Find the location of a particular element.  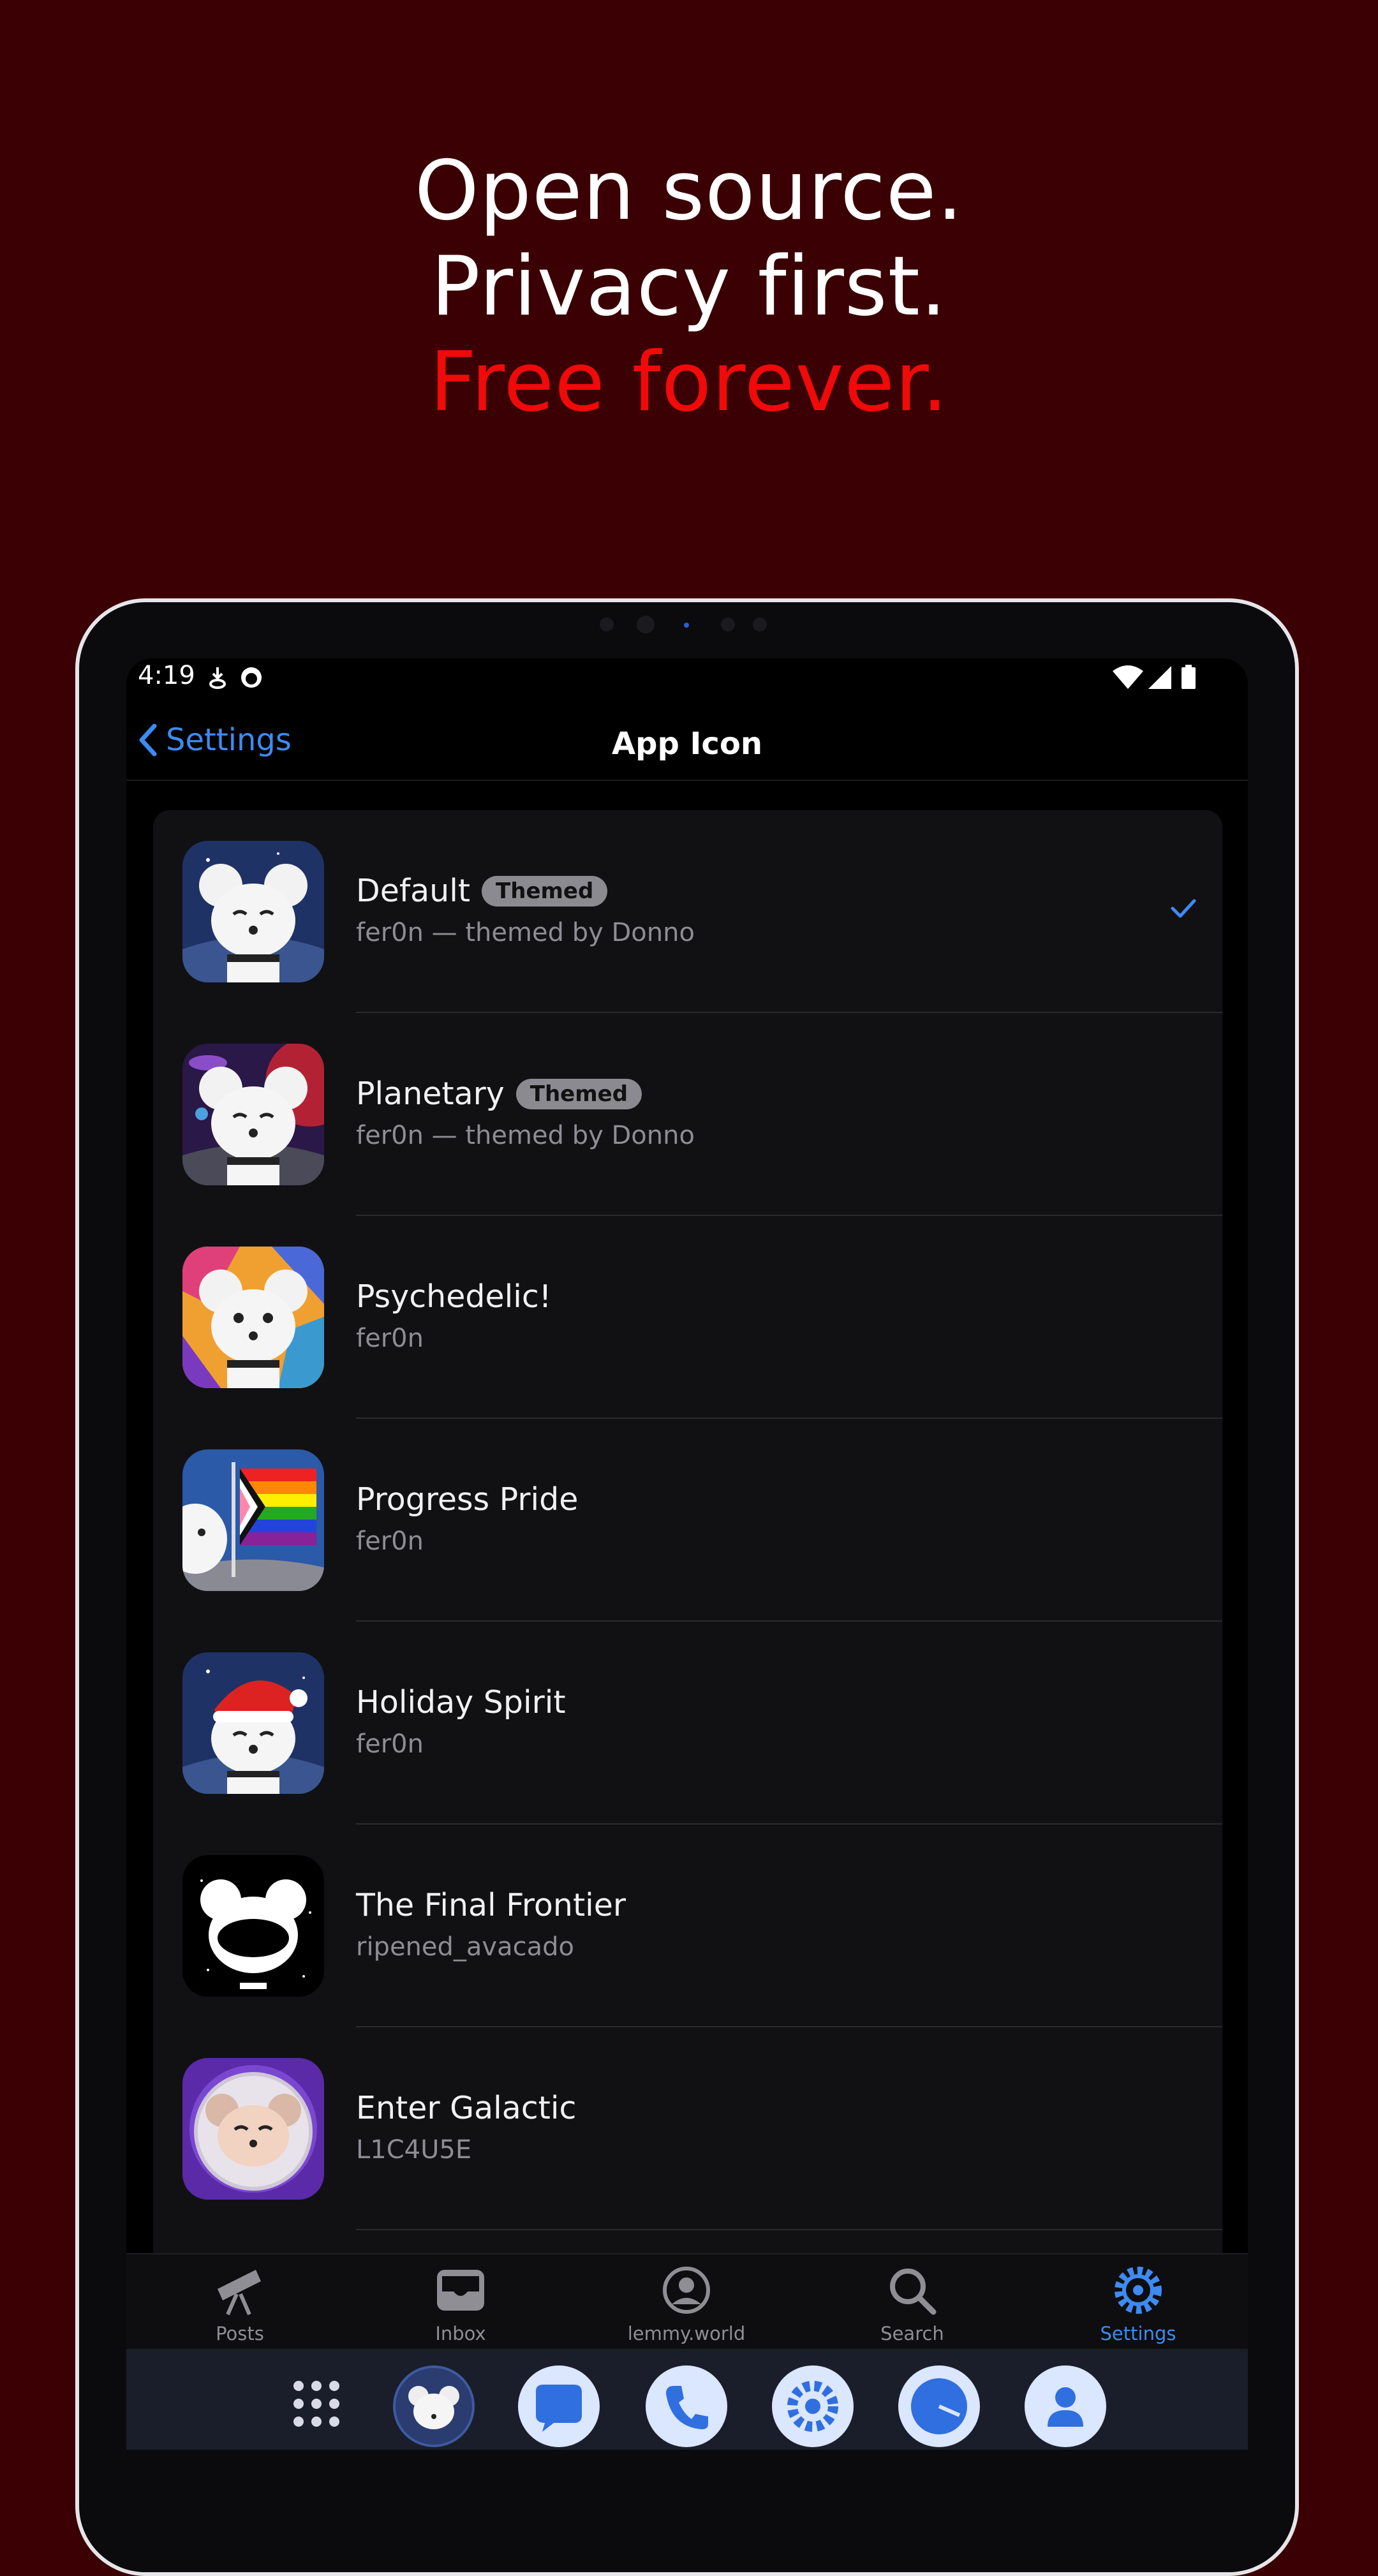

title-line: Default Themed is located at coordinates (525, 891).